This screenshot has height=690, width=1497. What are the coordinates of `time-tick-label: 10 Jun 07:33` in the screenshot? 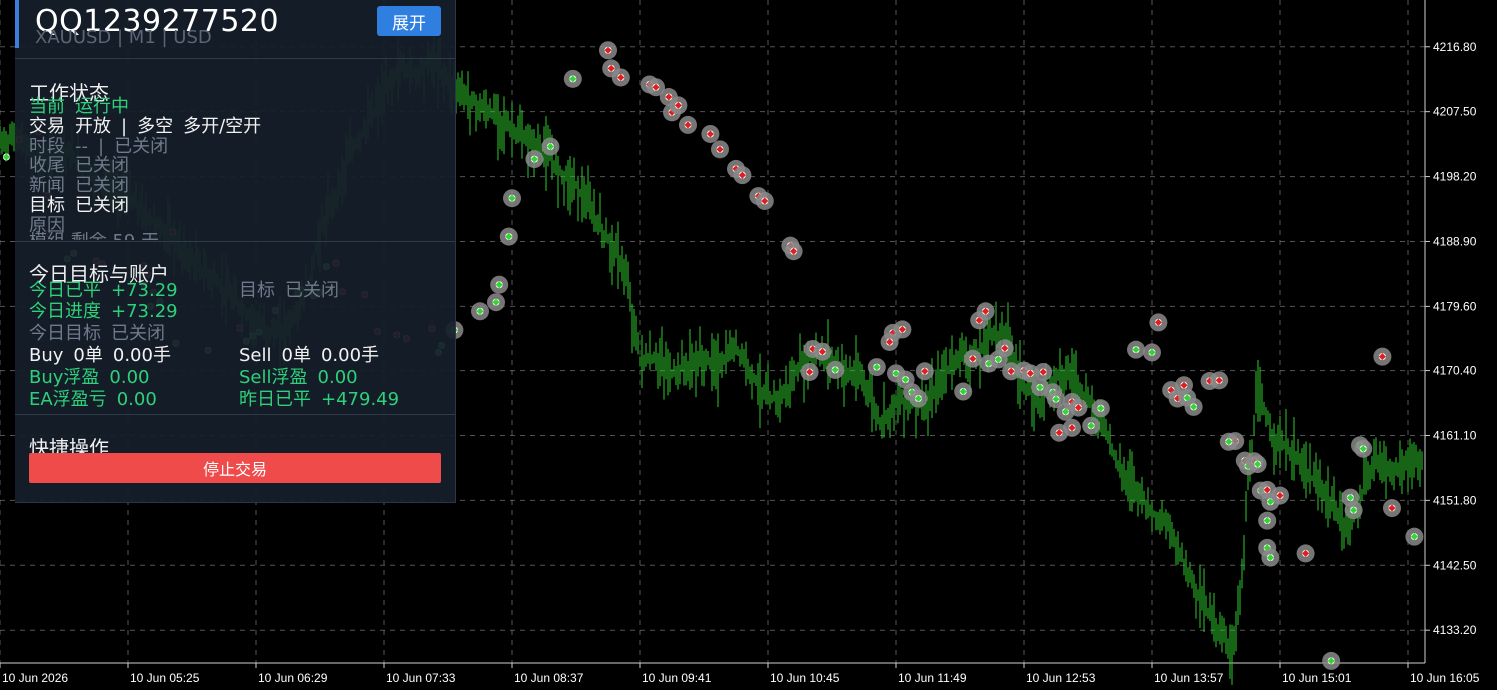 It's located at (421, 678).